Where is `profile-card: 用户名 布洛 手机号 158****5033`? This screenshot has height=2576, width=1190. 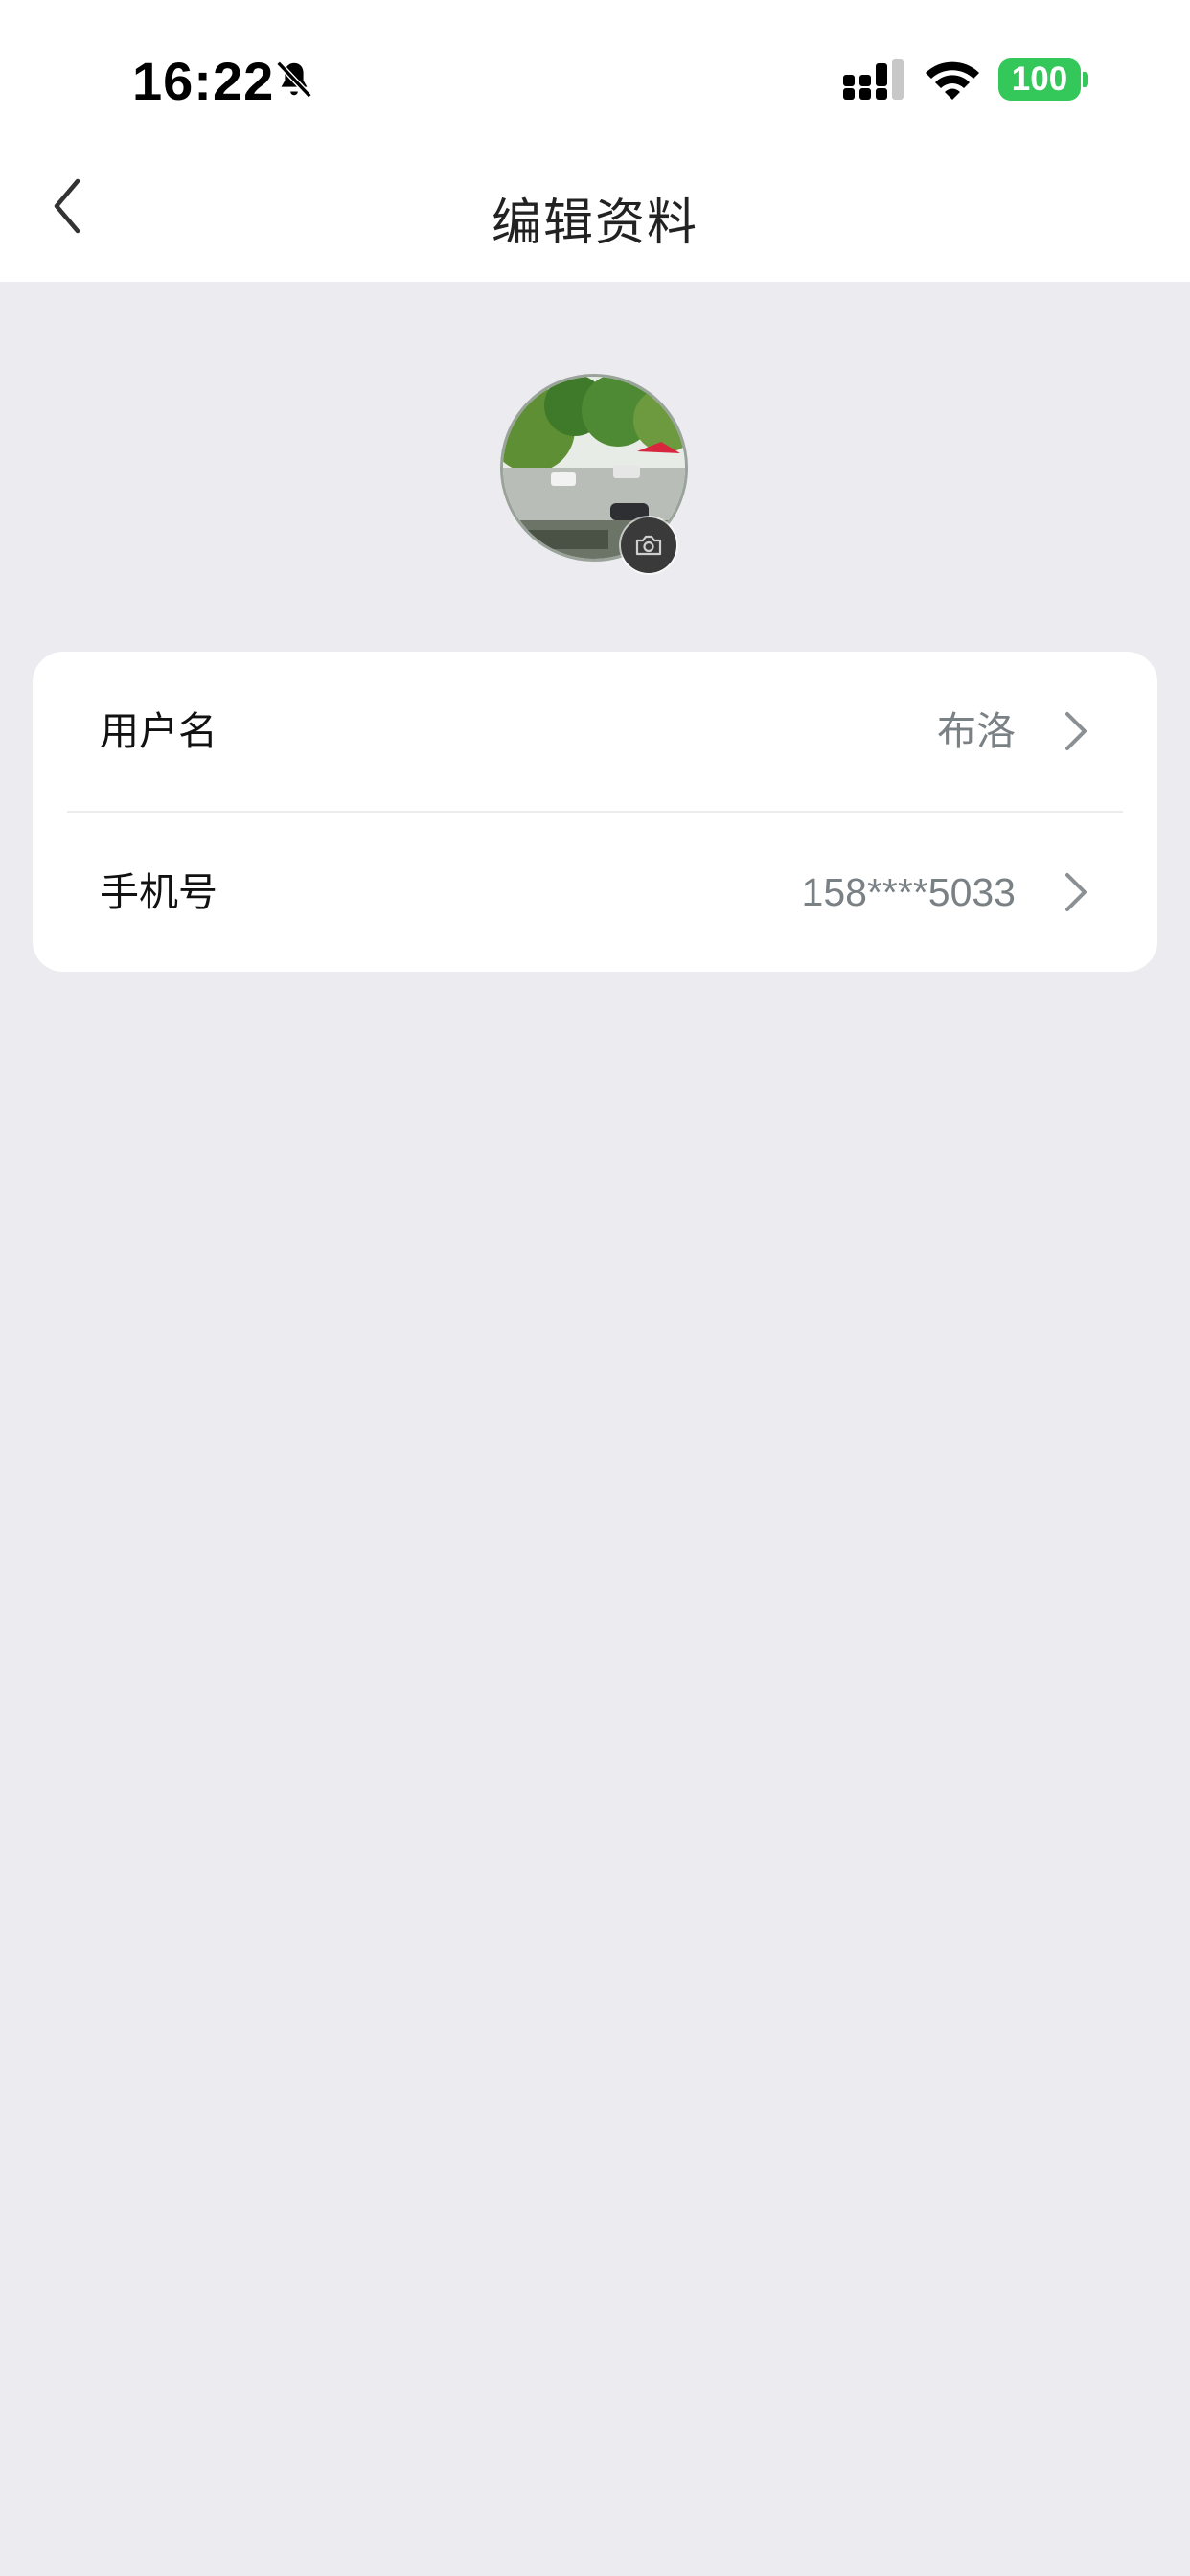 profile-card: 用户名 布洛 手机号 158****5033 is located at coordinates (595, 812).